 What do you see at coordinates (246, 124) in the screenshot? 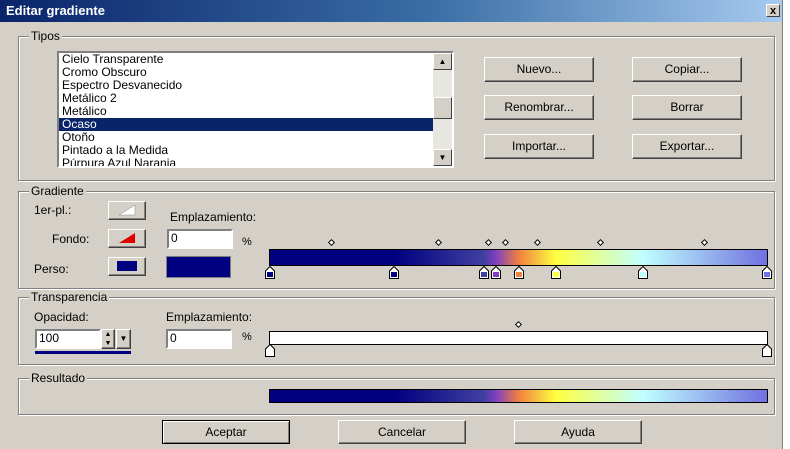
I see `list-item: Ocaso` at bounding box center [246, 124].